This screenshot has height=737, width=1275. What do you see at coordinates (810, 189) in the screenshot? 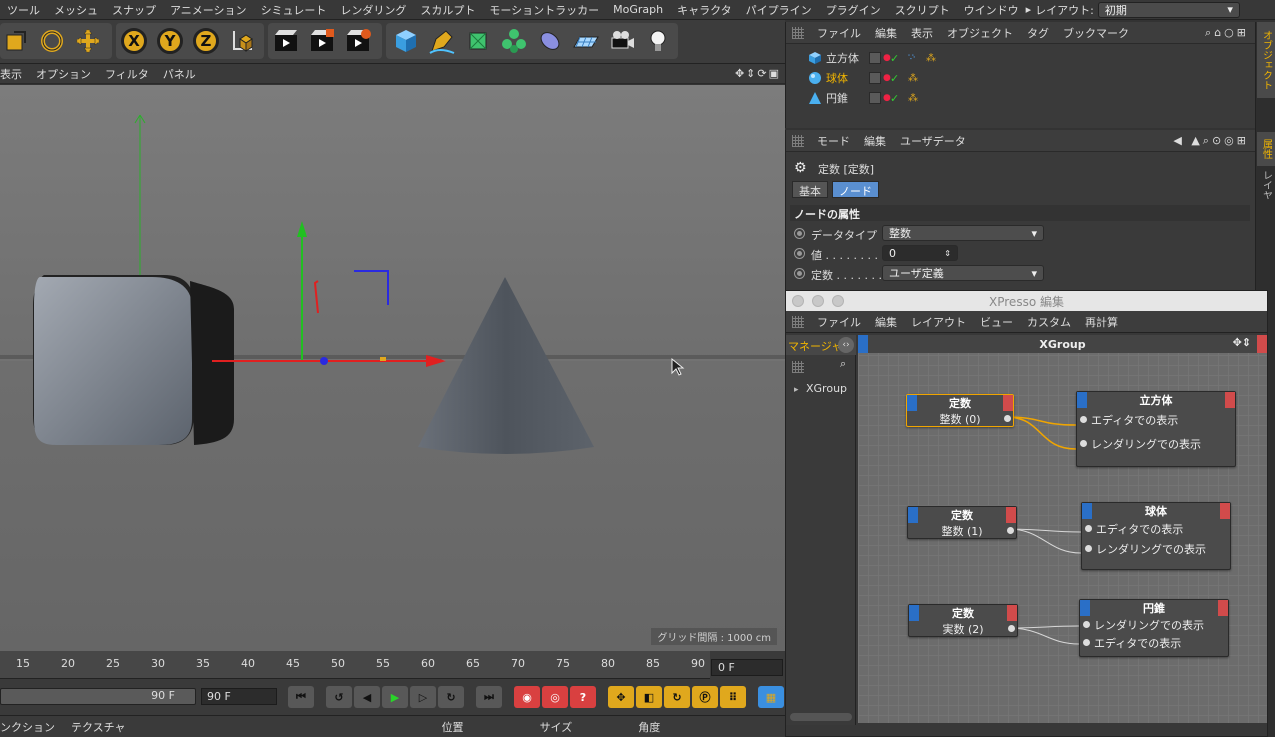
I see `tab-basic: 基本` at bounding box center [810, 189].